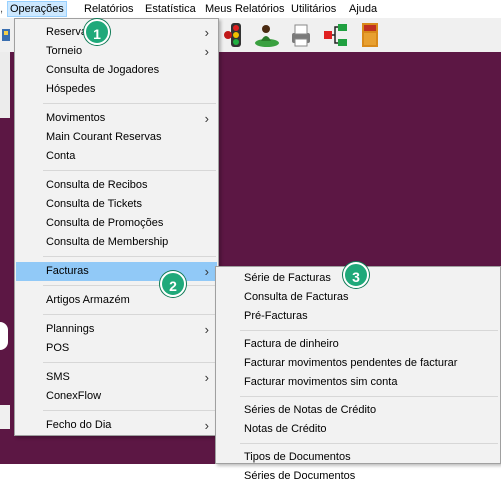 The width and height of the screenshot is (501, 489). Describe the element at coordinates (244, 9) in the screenshot. I see `menu-meus-relatorios: Meus Relatórios` at that location.